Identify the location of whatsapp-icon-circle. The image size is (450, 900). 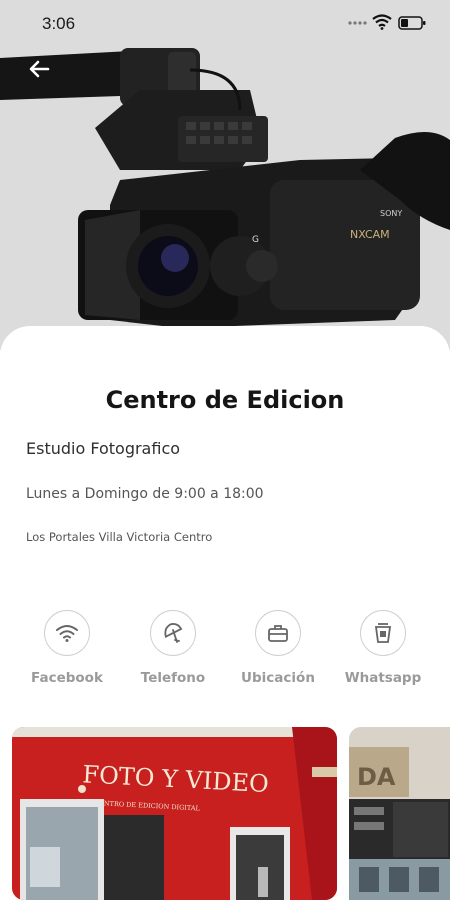
(383, 633).